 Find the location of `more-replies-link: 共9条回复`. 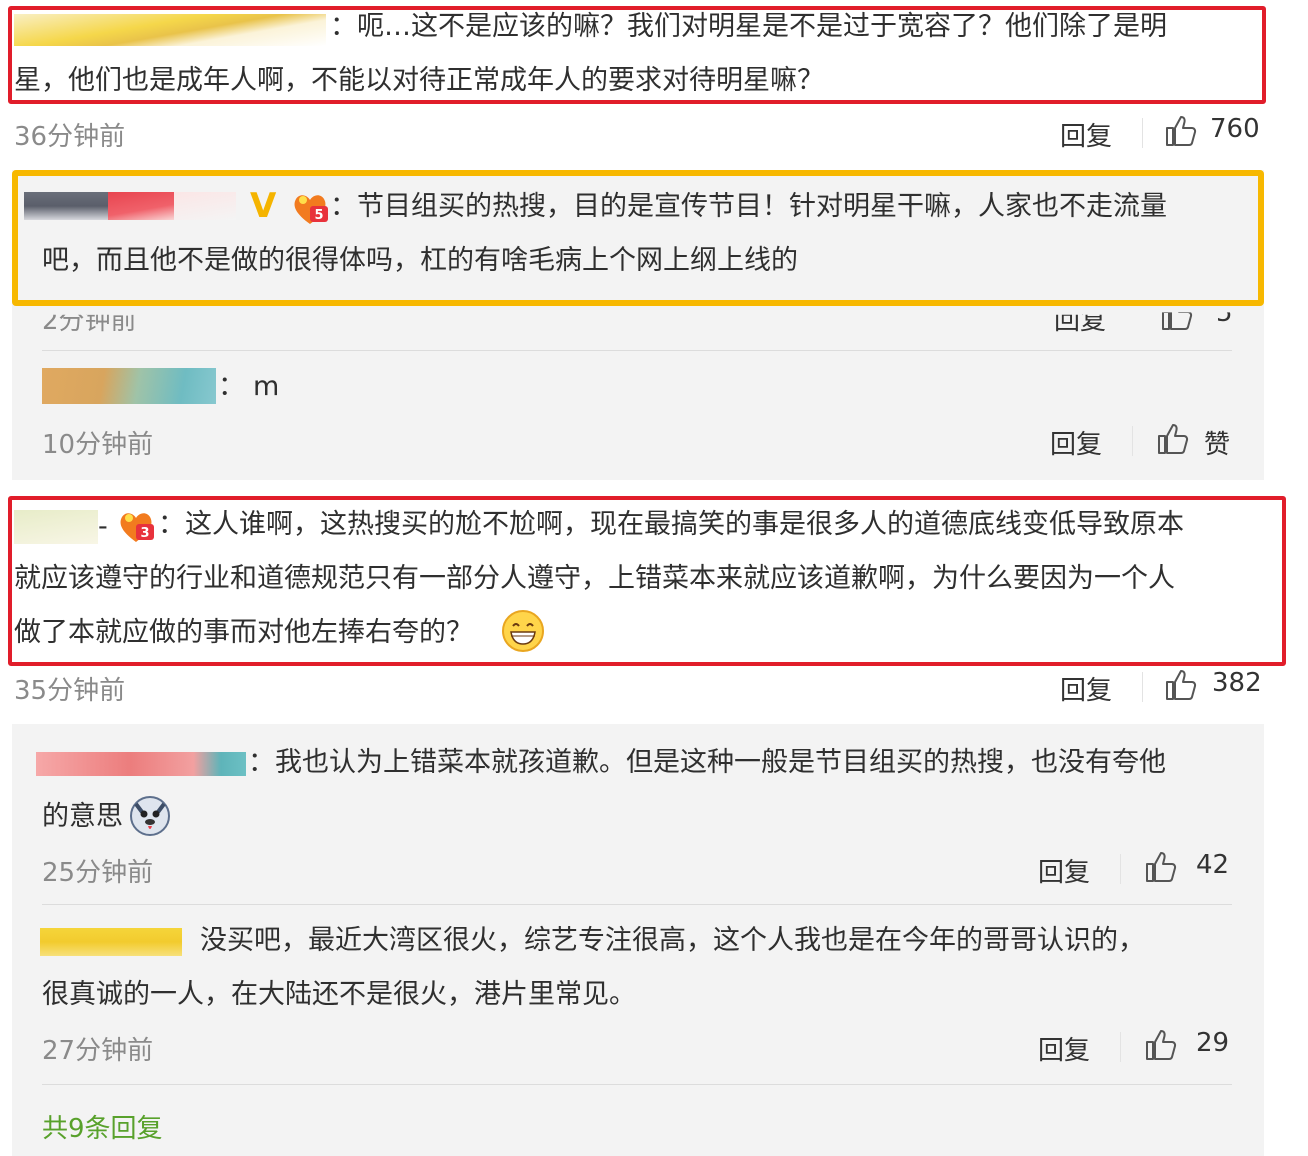

more-replies-link: 共9条回复 is located at coordinates (102, 1126).